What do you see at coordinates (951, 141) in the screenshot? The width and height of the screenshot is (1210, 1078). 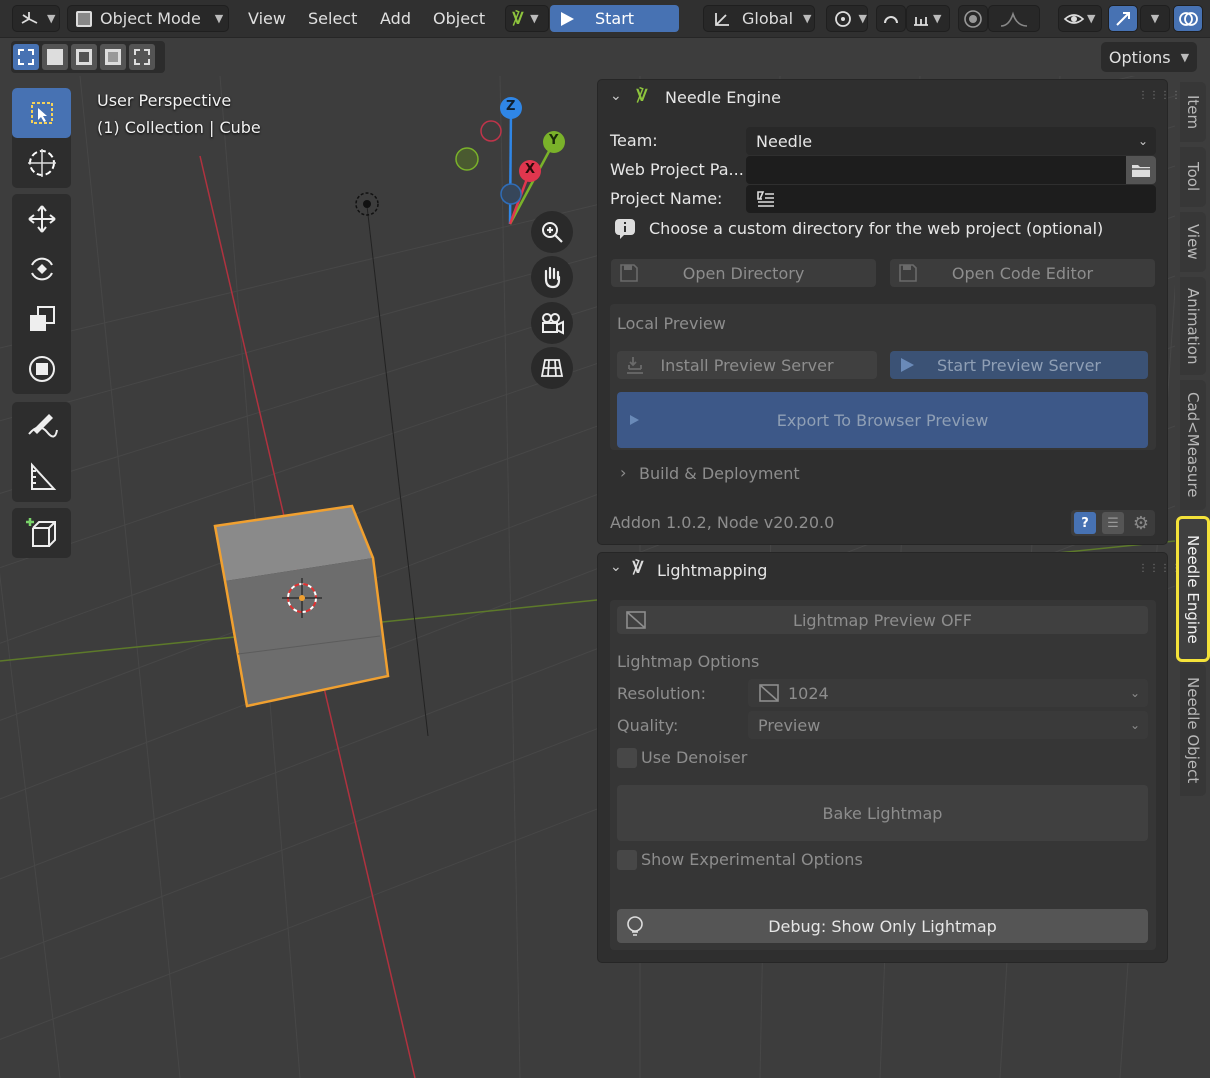 I see `team-dropdown: Needle ⌄` at bounding box center [951, 141].